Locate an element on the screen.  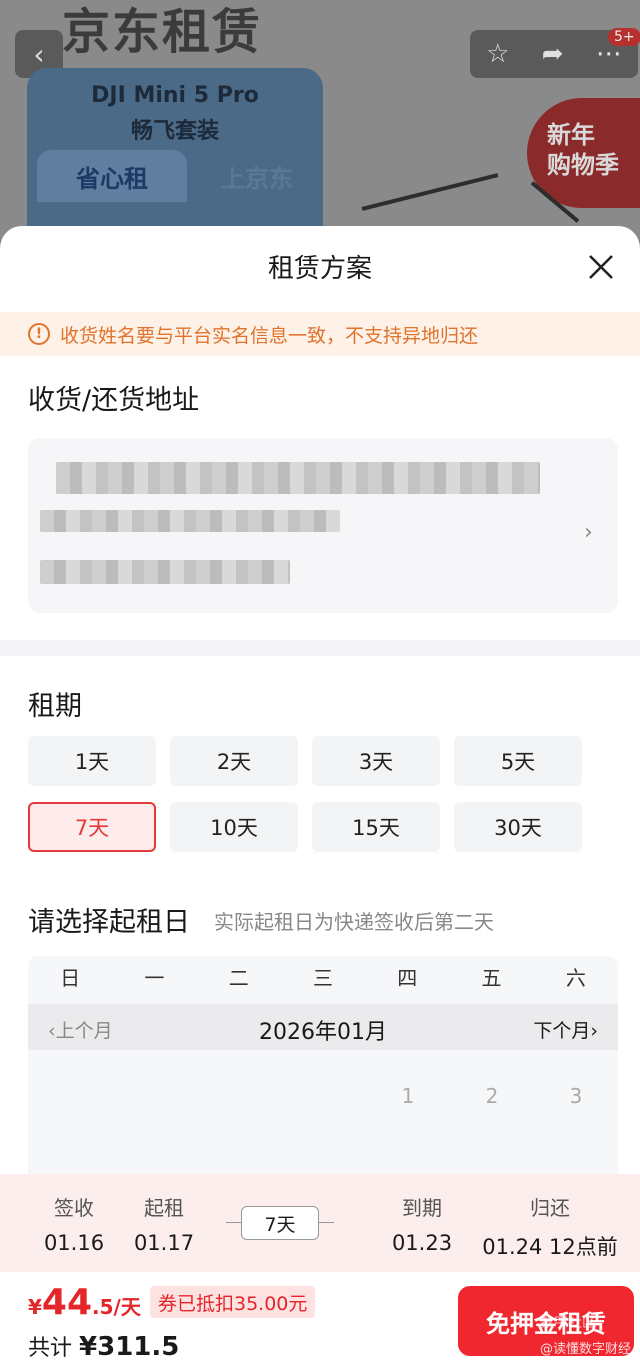
return-step: 归还 01.24 12点前 is located at coordinates (550, 1227).